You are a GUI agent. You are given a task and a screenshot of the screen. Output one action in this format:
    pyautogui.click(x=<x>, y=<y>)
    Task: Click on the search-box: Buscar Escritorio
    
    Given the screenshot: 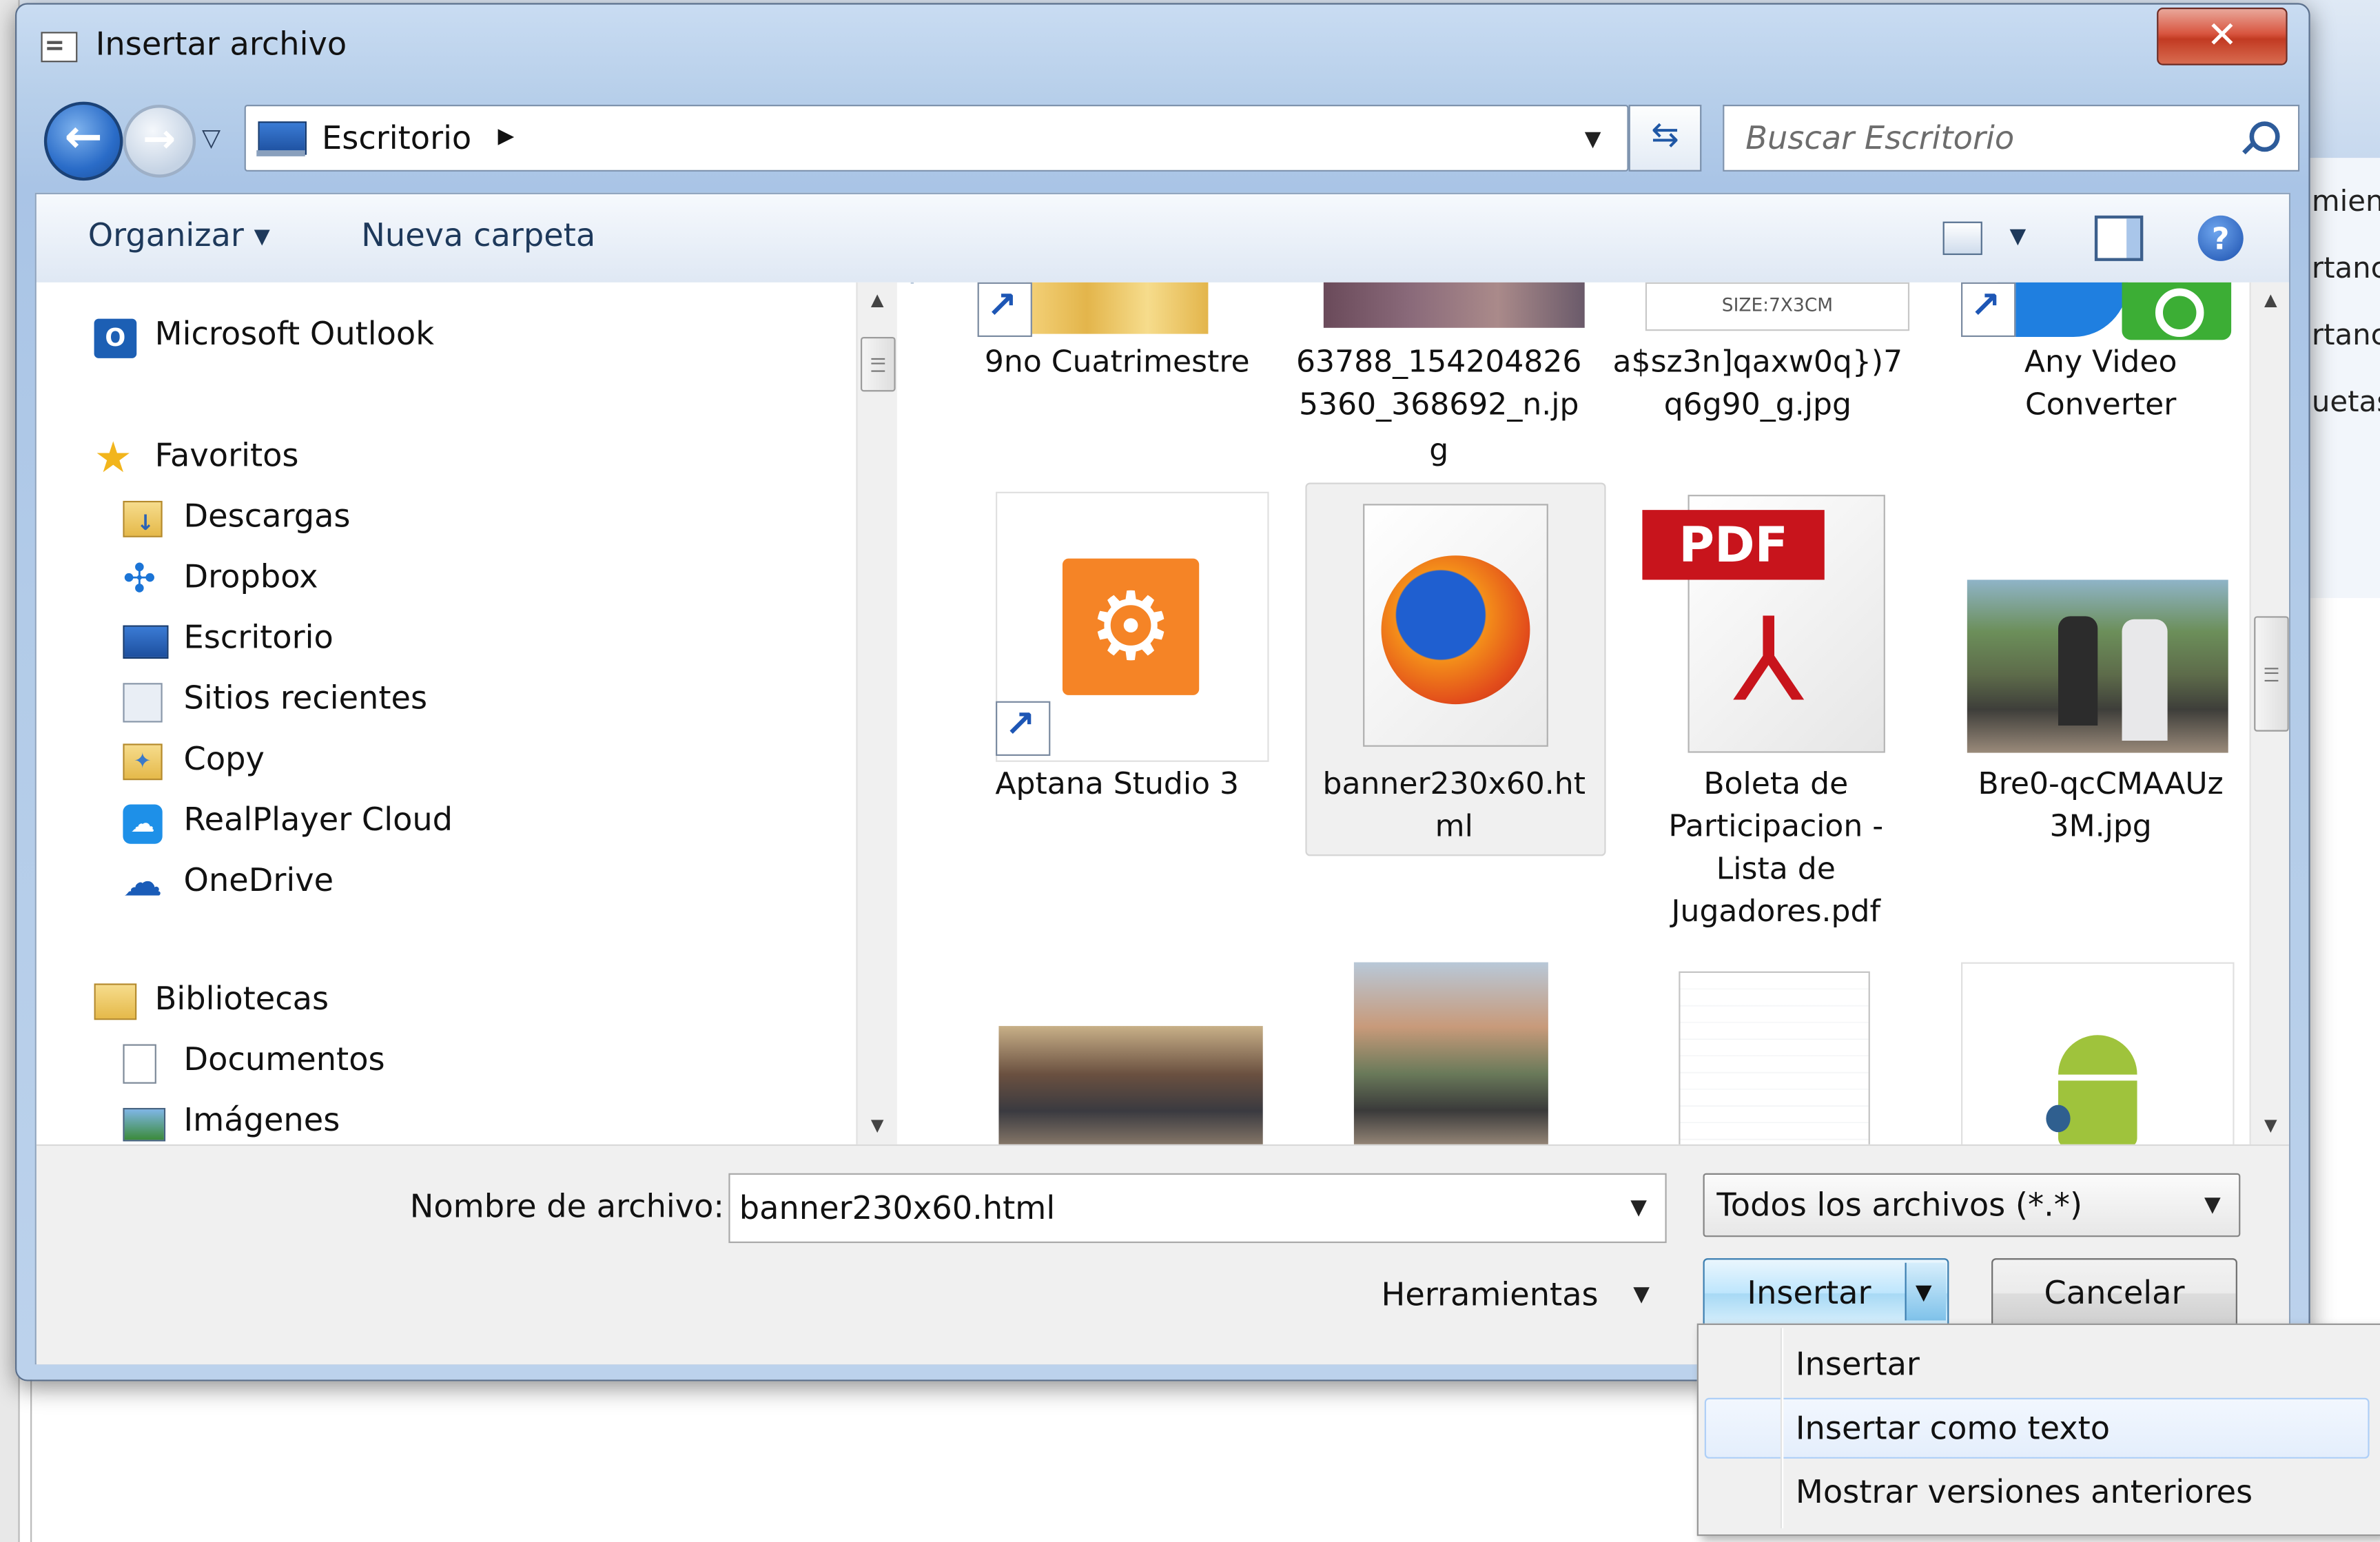 What is the action you would take?
    pyautogui.click(x=2011, y=138)
    